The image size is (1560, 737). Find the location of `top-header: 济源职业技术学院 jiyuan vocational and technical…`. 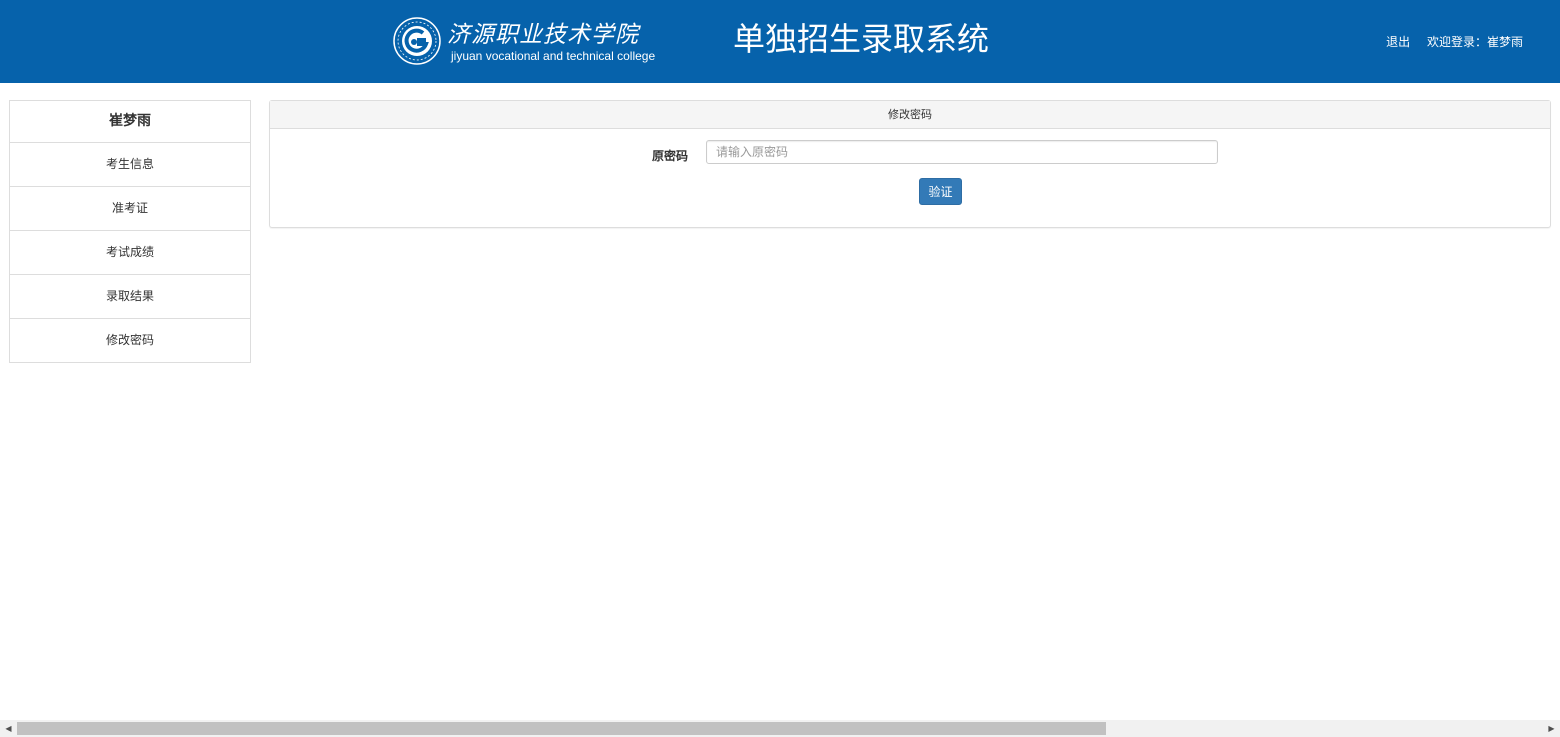

top-header: 济源职业技术学院 jiyuan vocational and technical… is located at coordinates (780, 41).